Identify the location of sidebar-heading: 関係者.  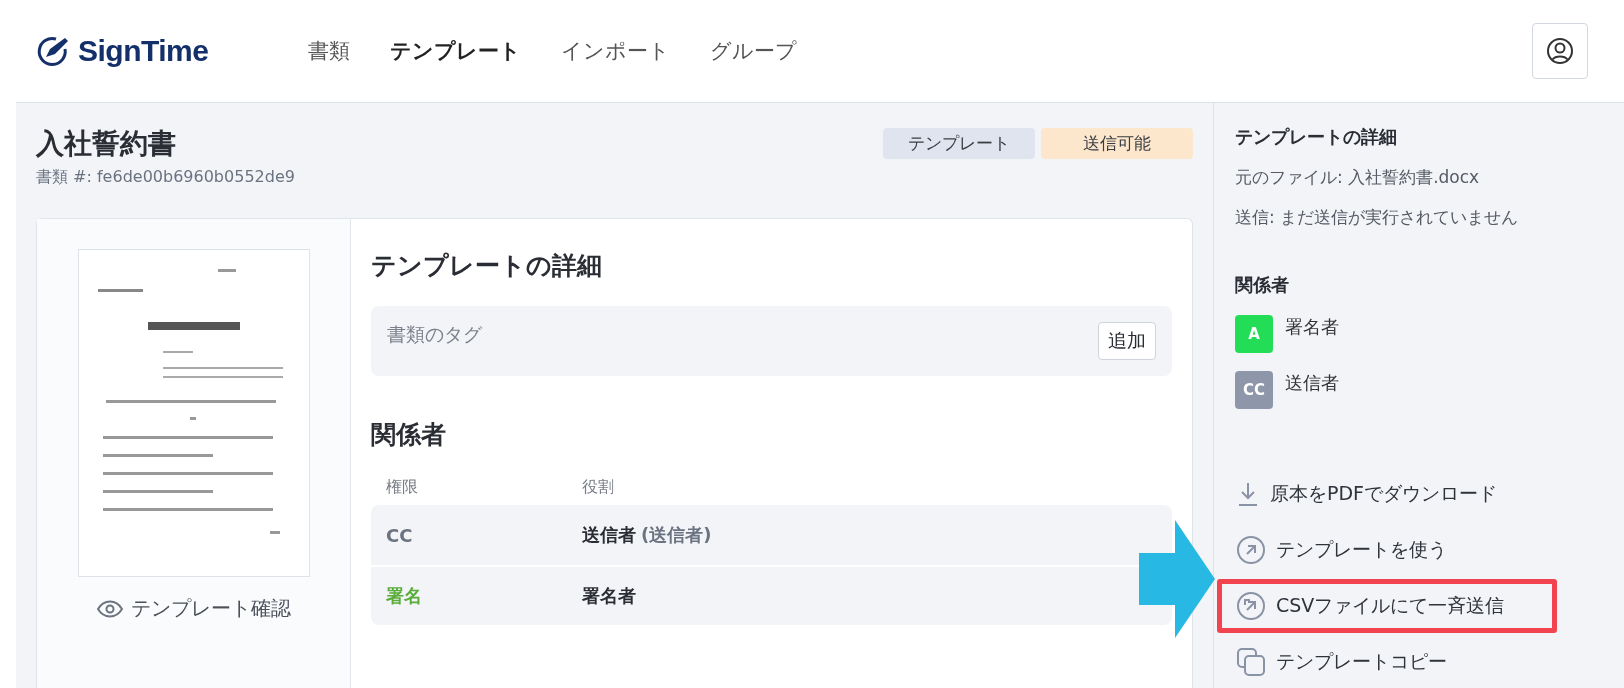
(1262, 285).